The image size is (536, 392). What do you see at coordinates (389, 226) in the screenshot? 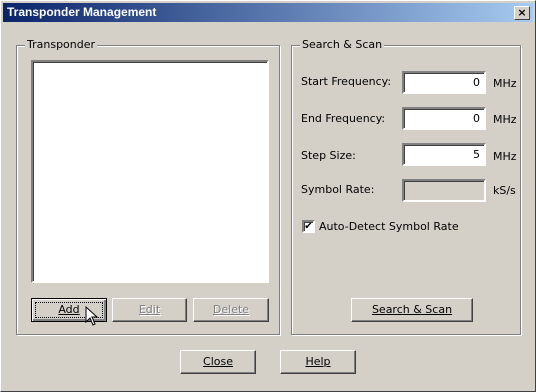
I see `auto-detect-label: Auto-Detect Symbol Rate` at bounding box center [389, 226].